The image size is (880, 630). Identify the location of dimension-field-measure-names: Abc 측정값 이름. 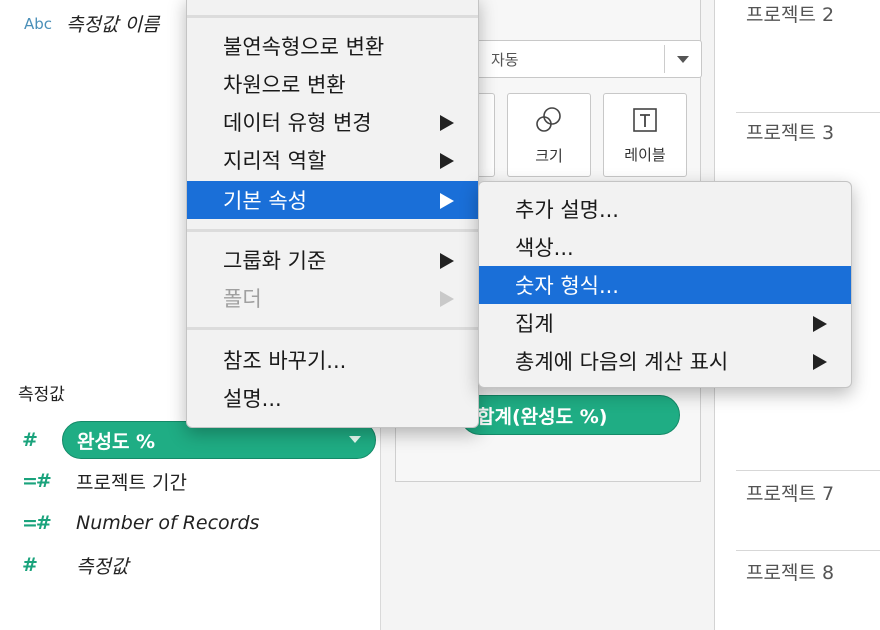
(91, 23).